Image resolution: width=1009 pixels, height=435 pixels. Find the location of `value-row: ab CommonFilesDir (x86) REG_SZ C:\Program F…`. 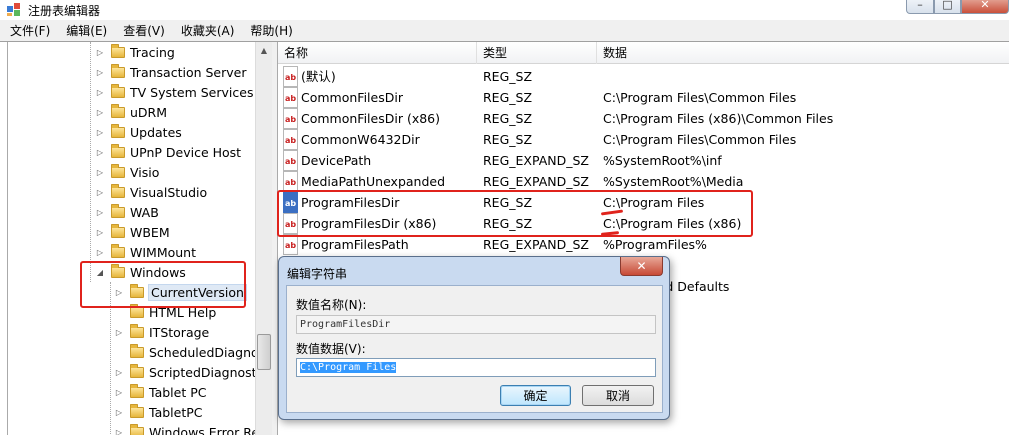

value-row: ab CommonFilesDir (x86) REG_SZ C:\Program F… is located at coordinates (643, 118).